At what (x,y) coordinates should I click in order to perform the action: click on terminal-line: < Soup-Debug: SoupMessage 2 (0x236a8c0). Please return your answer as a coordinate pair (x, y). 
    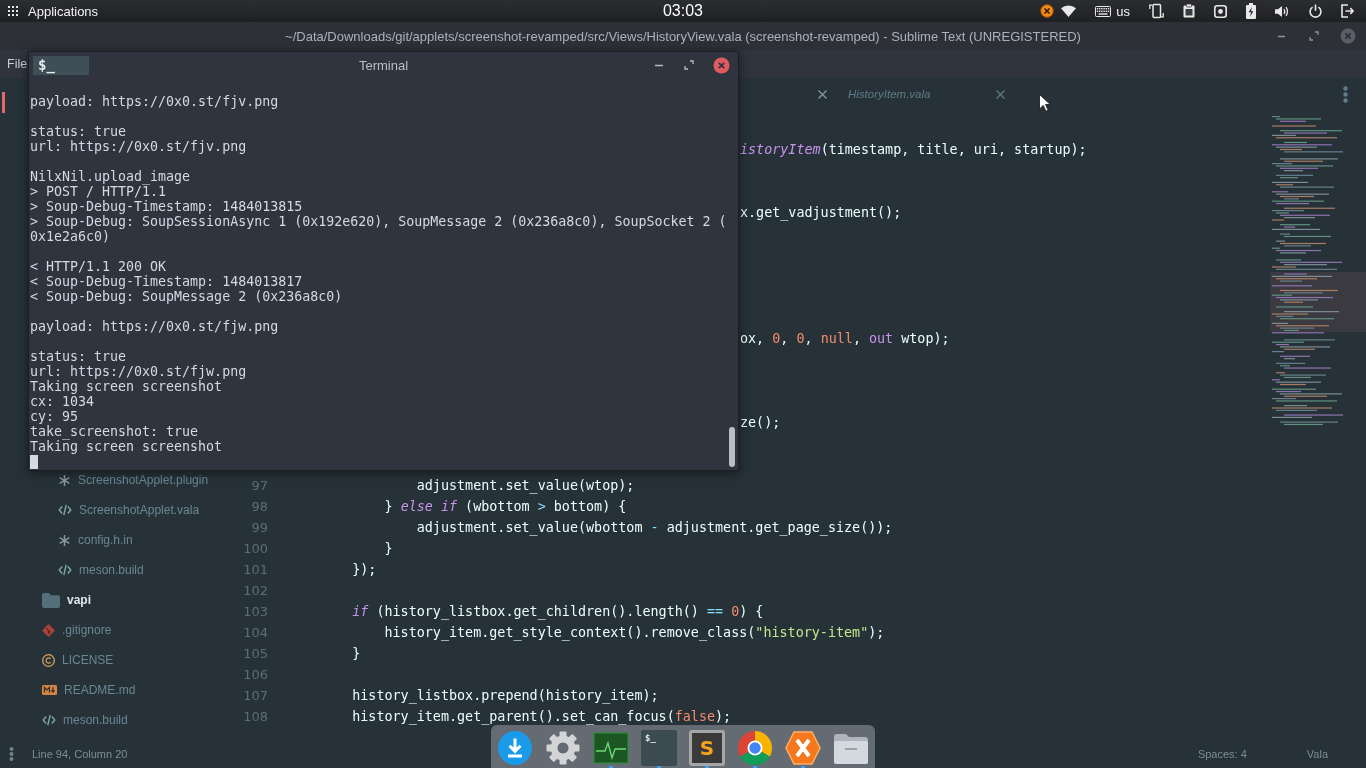
    Looking at the image, I should click on (186, 296).